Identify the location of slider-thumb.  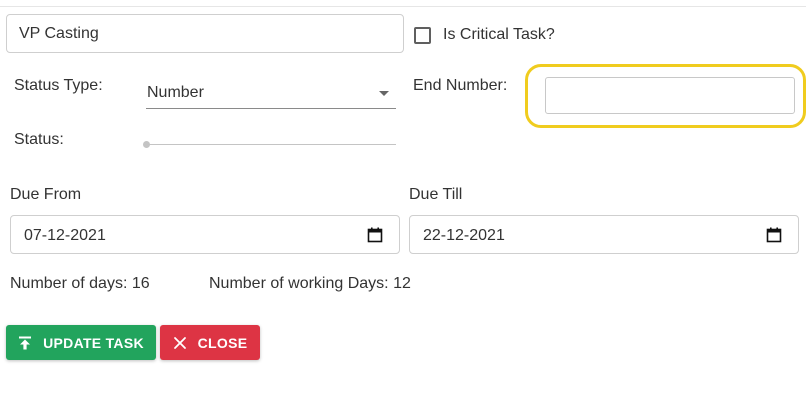
(146, 144).